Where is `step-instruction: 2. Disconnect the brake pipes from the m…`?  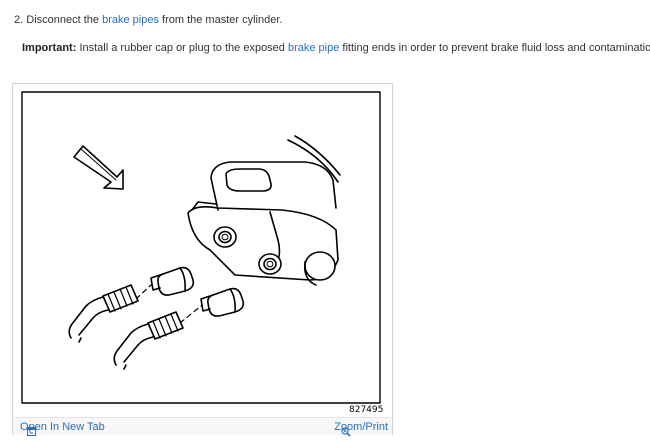
step-instruction: 2. Disconnect the brake pipes from the m… is located at coordinates (148, 20).